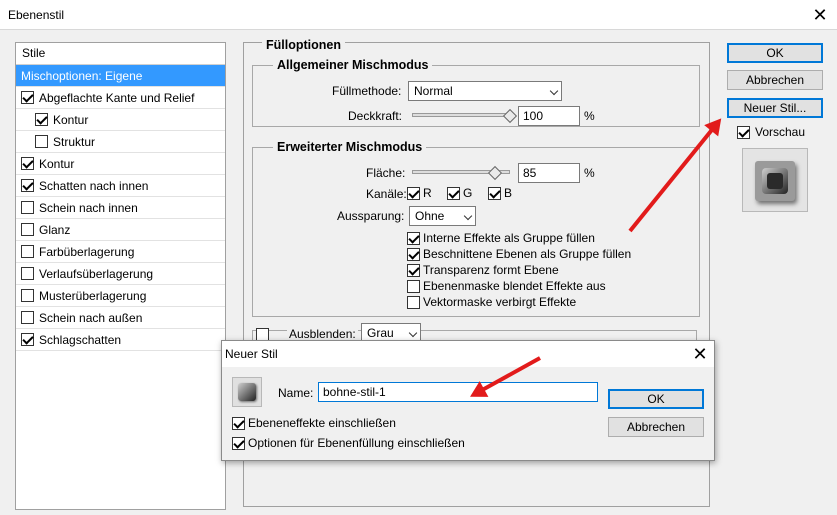  What do you see at coordinates (120, 318) in the screenshot?
I see `style-item: Schein nach außen` at bounding box center [120, 318].